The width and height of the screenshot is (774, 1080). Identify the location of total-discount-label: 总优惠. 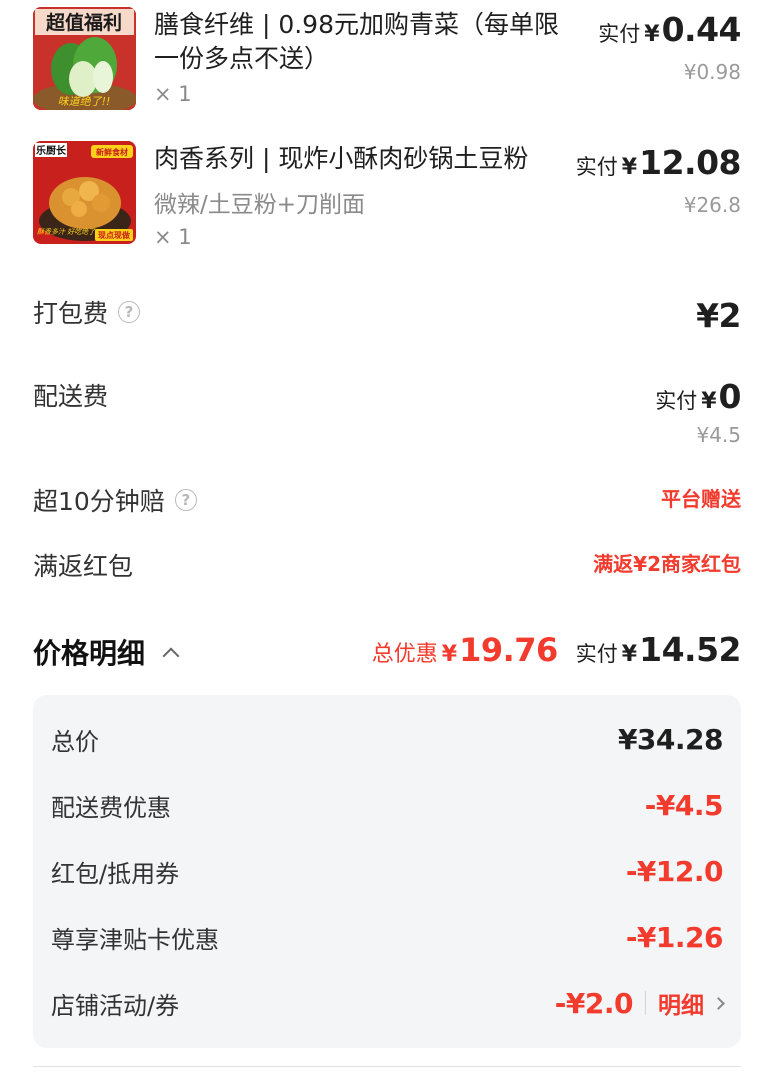
(404, 654).